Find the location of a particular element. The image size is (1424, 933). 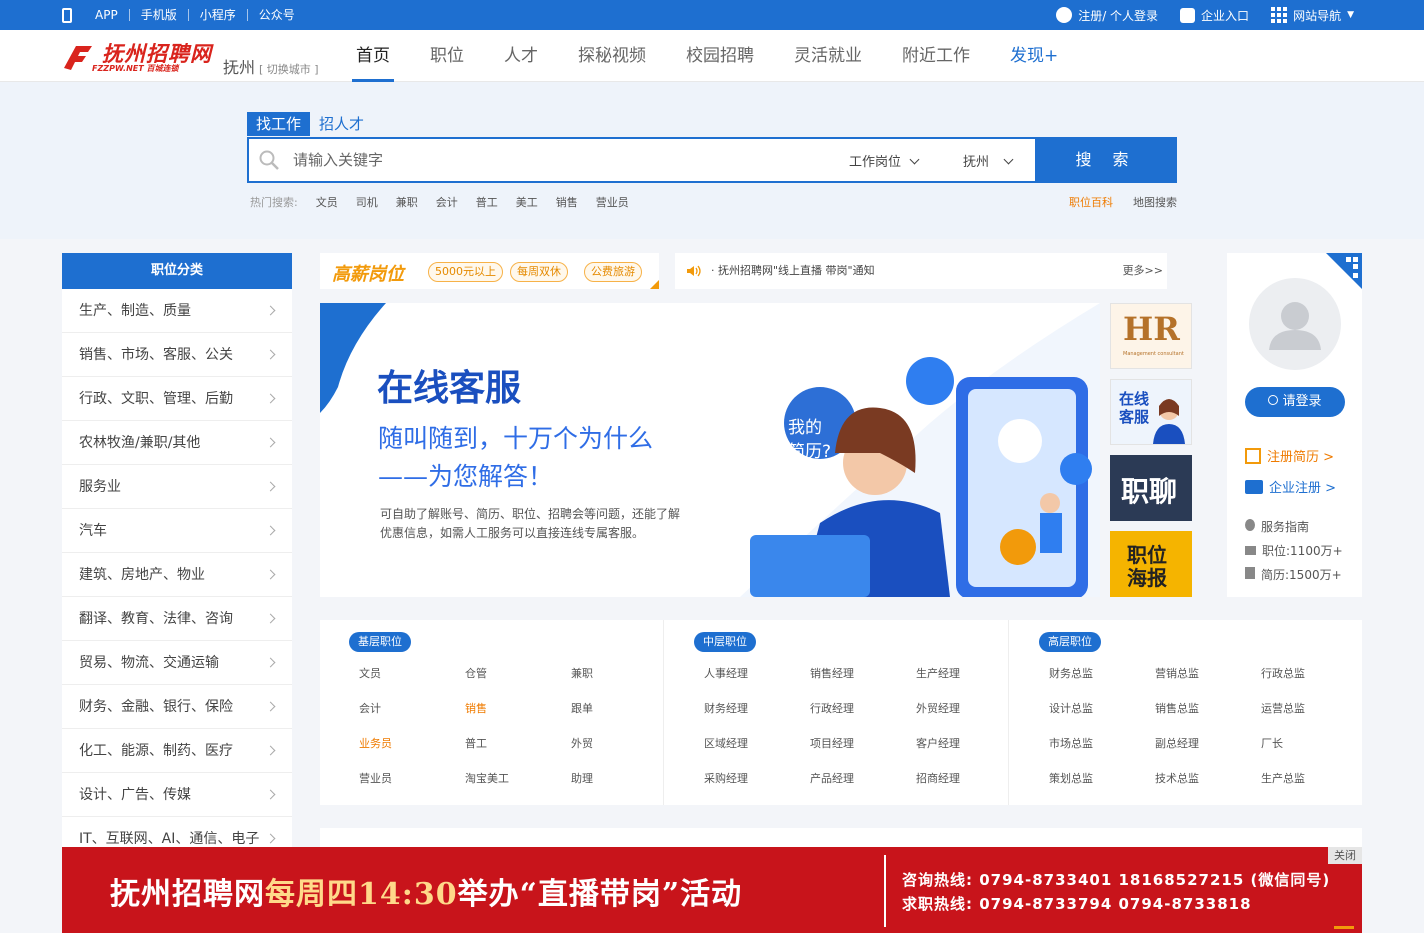

hot-keyword: 兼职 is located at coordinates (407, 202).